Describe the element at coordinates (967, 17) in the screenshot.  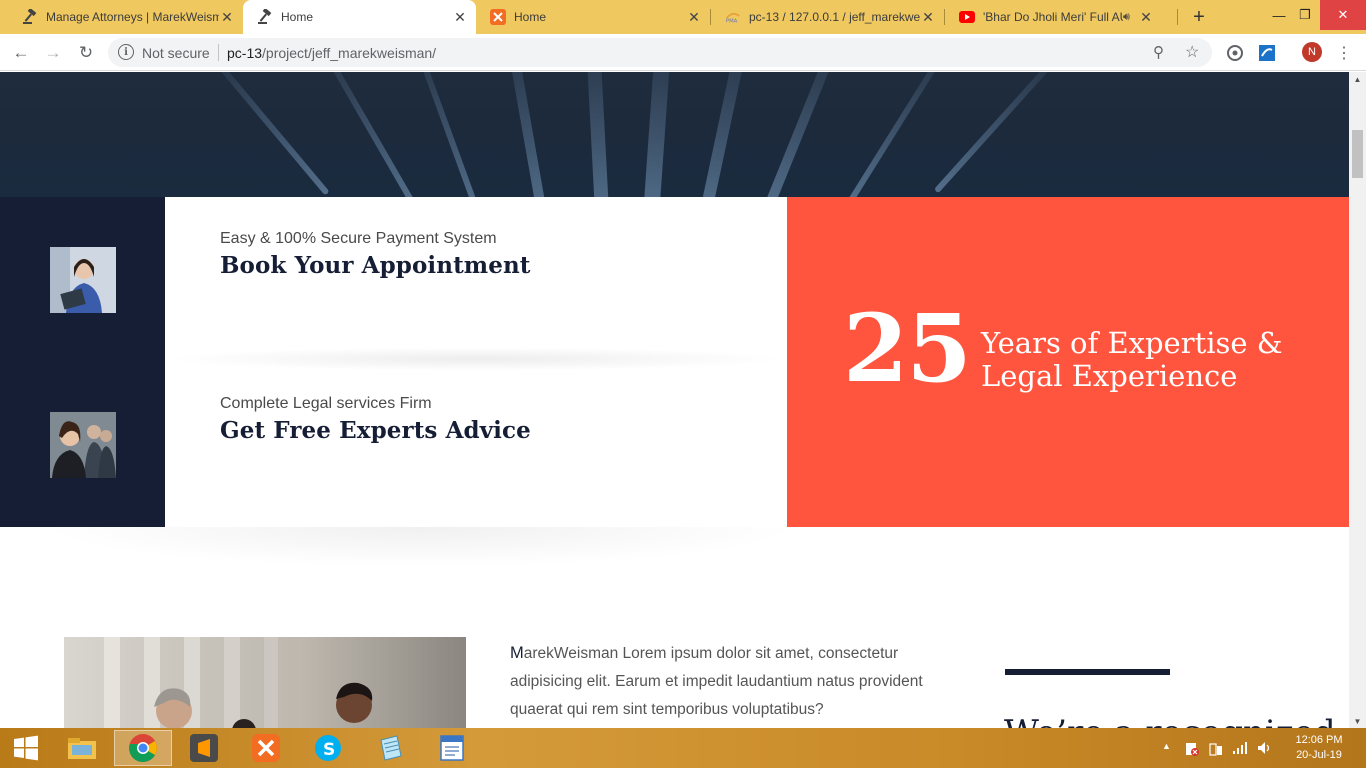
I see `youtube-icon` at that location.